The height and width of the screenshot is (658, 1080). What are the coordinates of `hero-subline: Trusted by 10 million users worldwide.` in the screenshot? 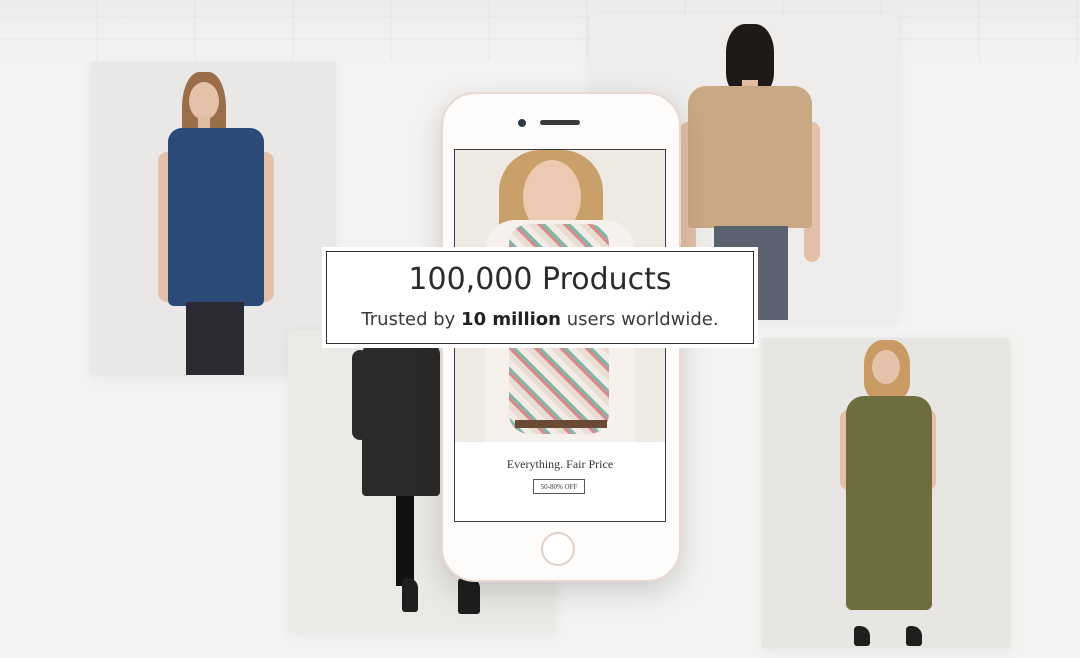 It's located at (540, 319).